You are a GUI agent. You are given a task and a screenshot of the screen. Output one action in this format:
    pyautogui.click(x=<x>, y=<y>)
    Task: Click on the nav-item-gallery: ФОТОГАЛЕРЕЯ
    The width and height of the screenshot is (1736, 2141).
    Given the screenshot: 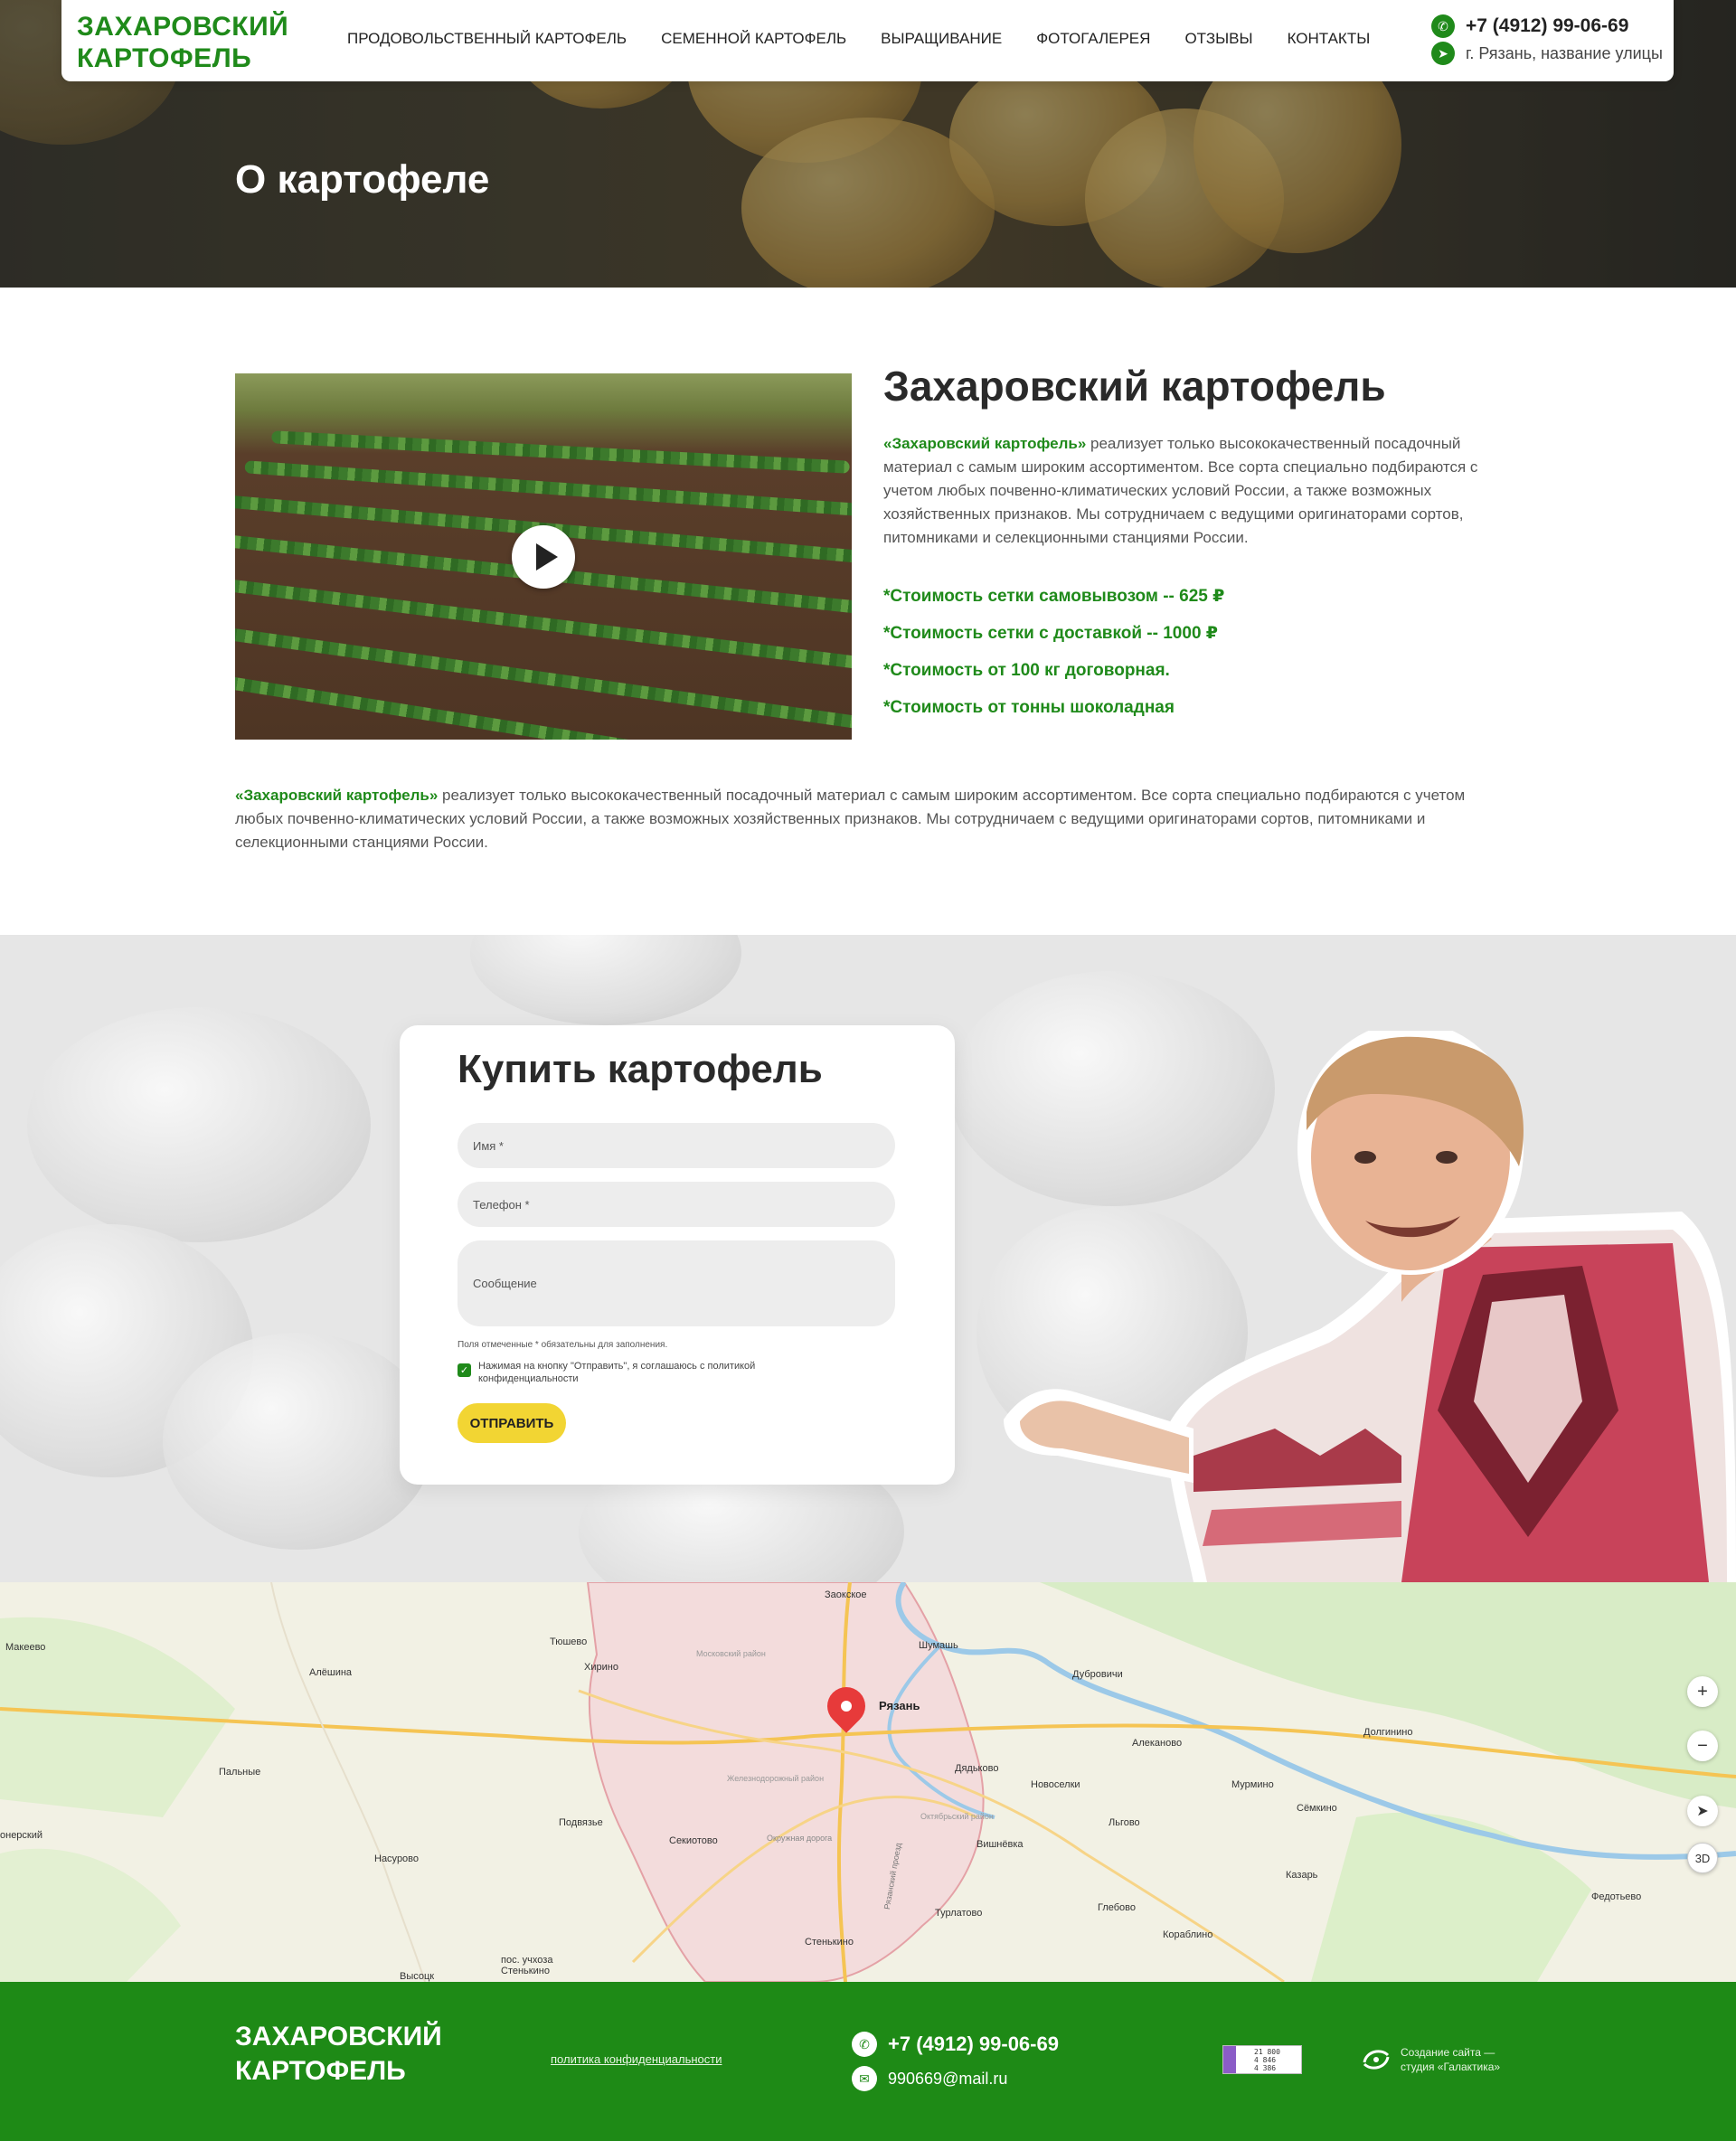 What is the action you would take?
    pyautogui.click(x=1093, y=39)
    